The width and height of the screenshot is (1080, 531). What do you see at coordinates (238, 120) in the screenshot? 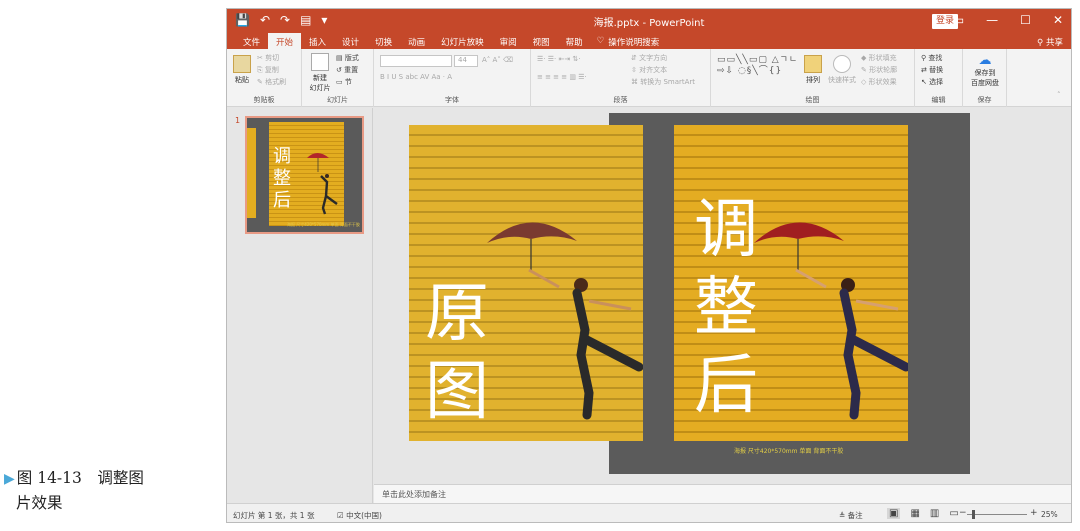
I see `thumbnail-number: 1` at bounding box center [238, 120].